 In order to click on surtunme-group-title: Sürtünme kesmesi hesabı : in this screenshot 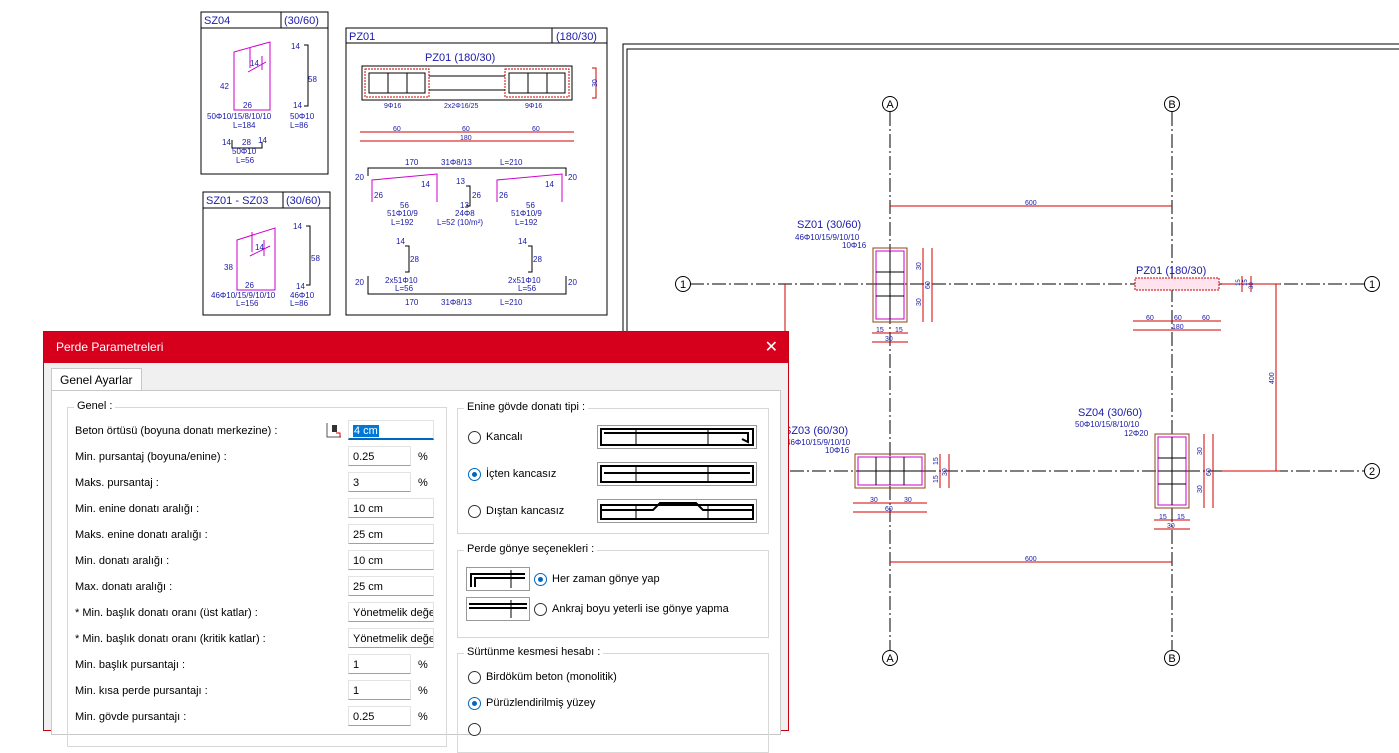, I will do `click(534, 652)`.